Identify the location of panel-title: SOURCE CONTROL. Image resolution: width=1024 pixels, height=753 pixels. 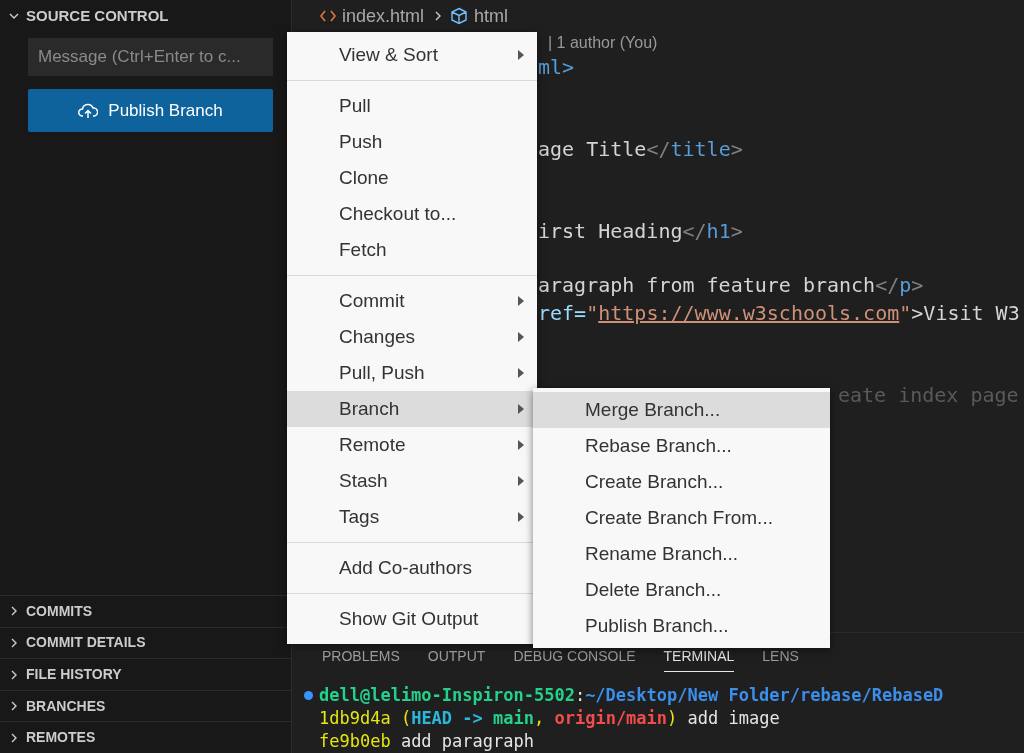
(97, 15).